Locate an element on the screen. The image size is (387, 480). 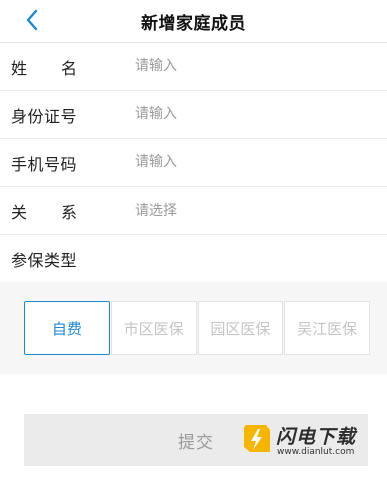
id-number-row: 身份证号 is located at coordinates (193, 115).